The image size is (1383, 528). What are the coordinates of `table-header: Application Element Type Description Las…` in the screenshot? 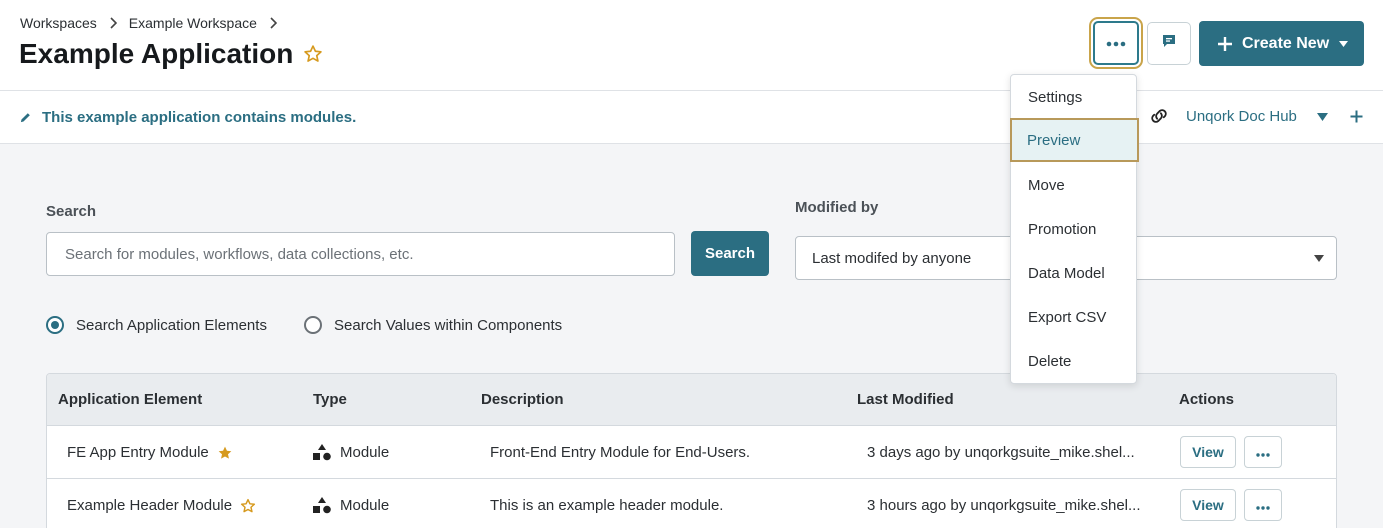 It's located at (691, 400).